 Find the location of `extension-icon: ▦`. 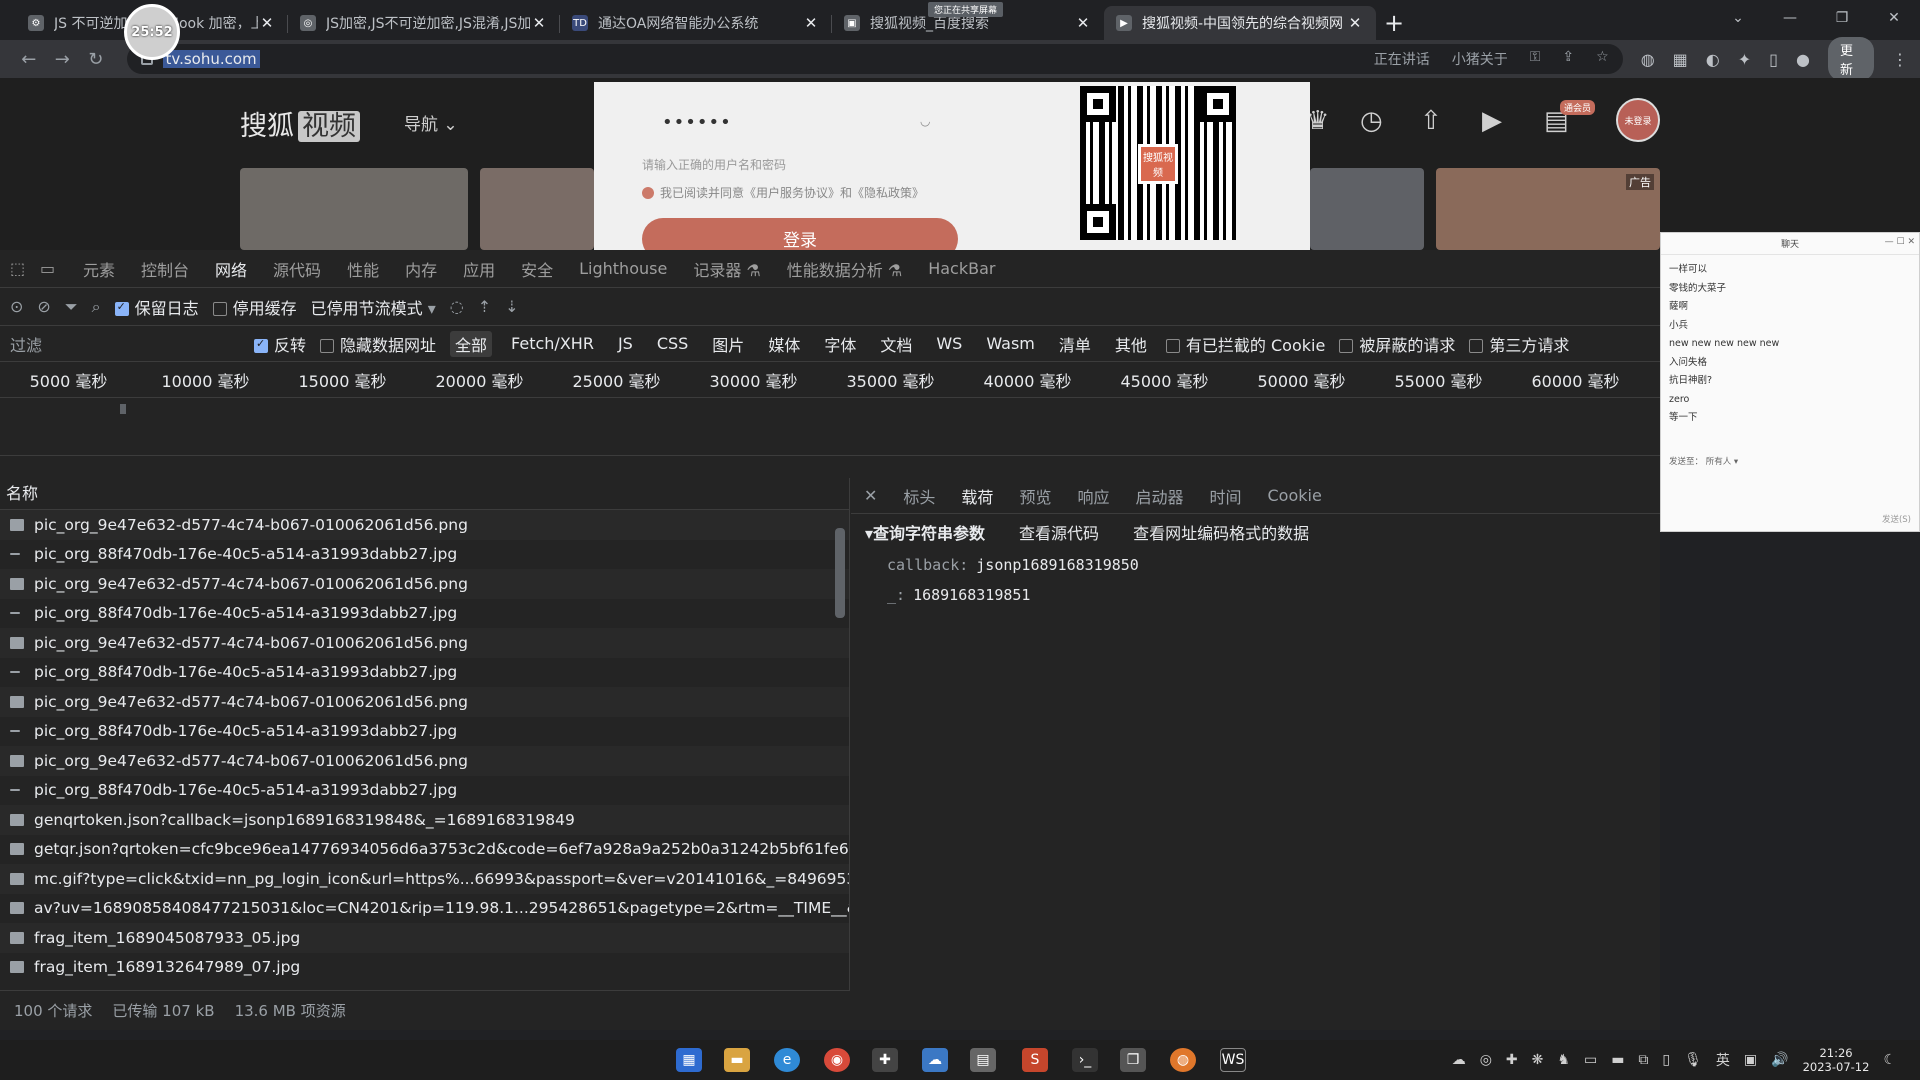

extension-icon: ▦ is located at coordinates (1680, 59).